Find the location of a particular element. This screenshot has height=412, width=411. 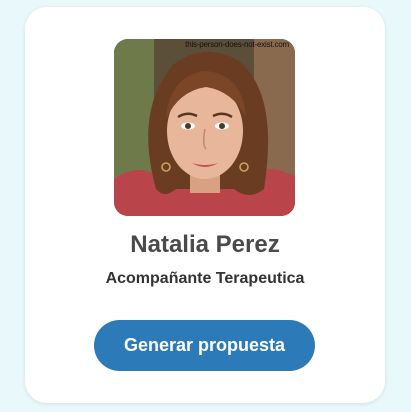

profile-role: Acompañante Terapeutica is located at coordinates (205, 278).